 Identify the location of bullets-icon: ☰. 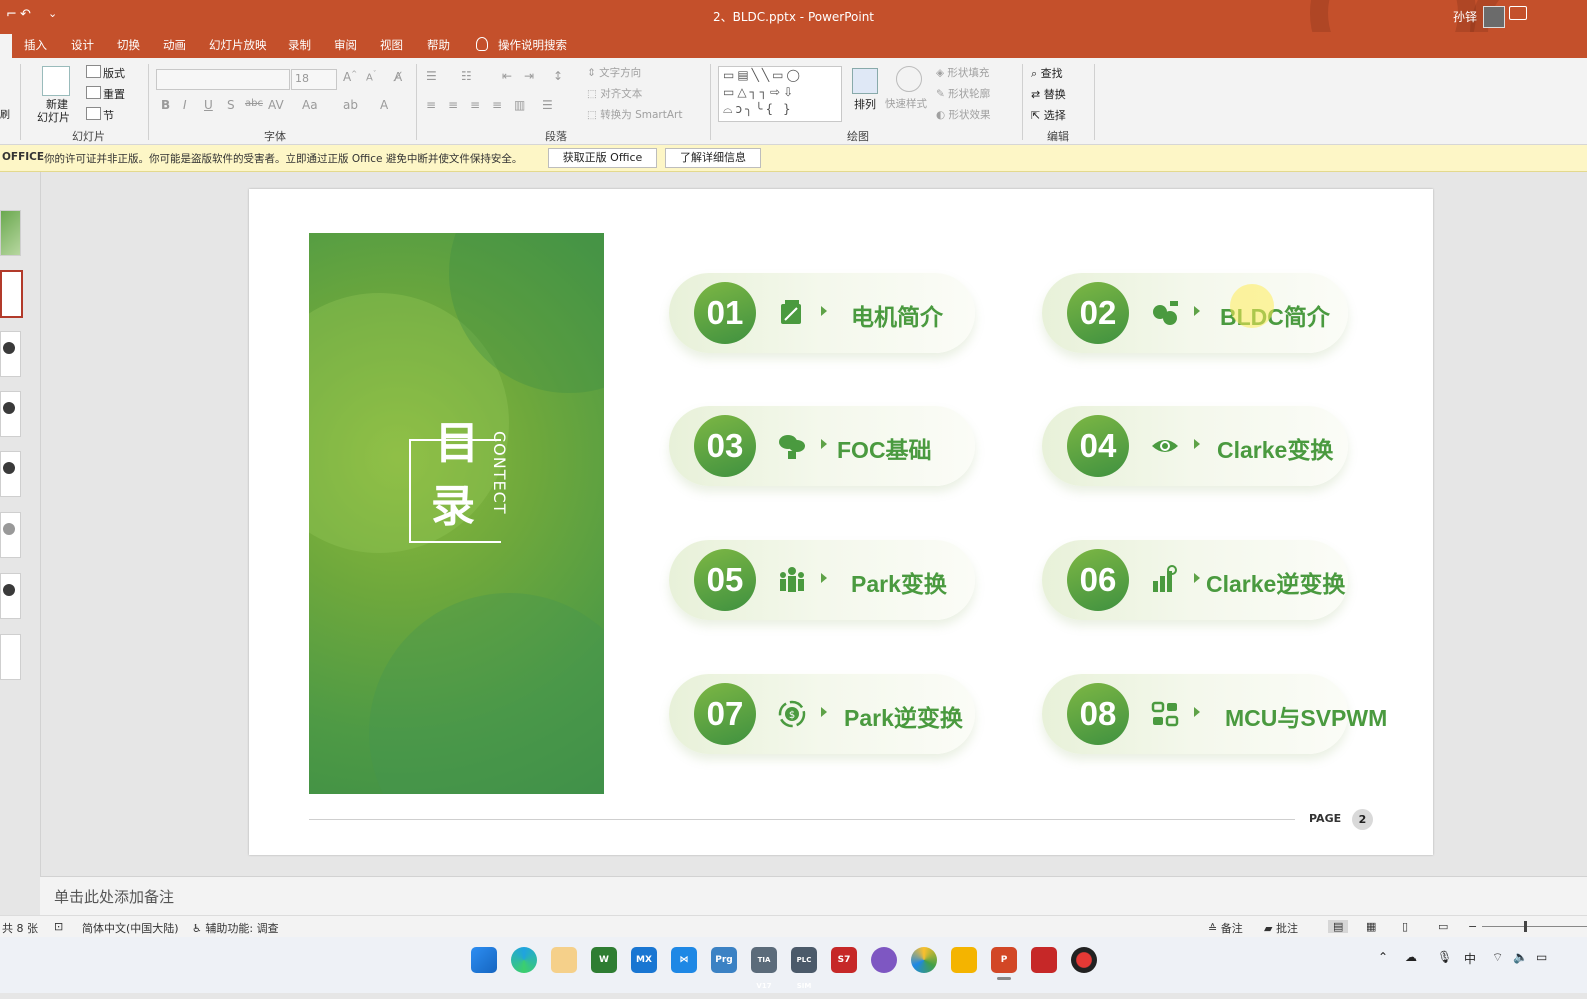
(431, 76).